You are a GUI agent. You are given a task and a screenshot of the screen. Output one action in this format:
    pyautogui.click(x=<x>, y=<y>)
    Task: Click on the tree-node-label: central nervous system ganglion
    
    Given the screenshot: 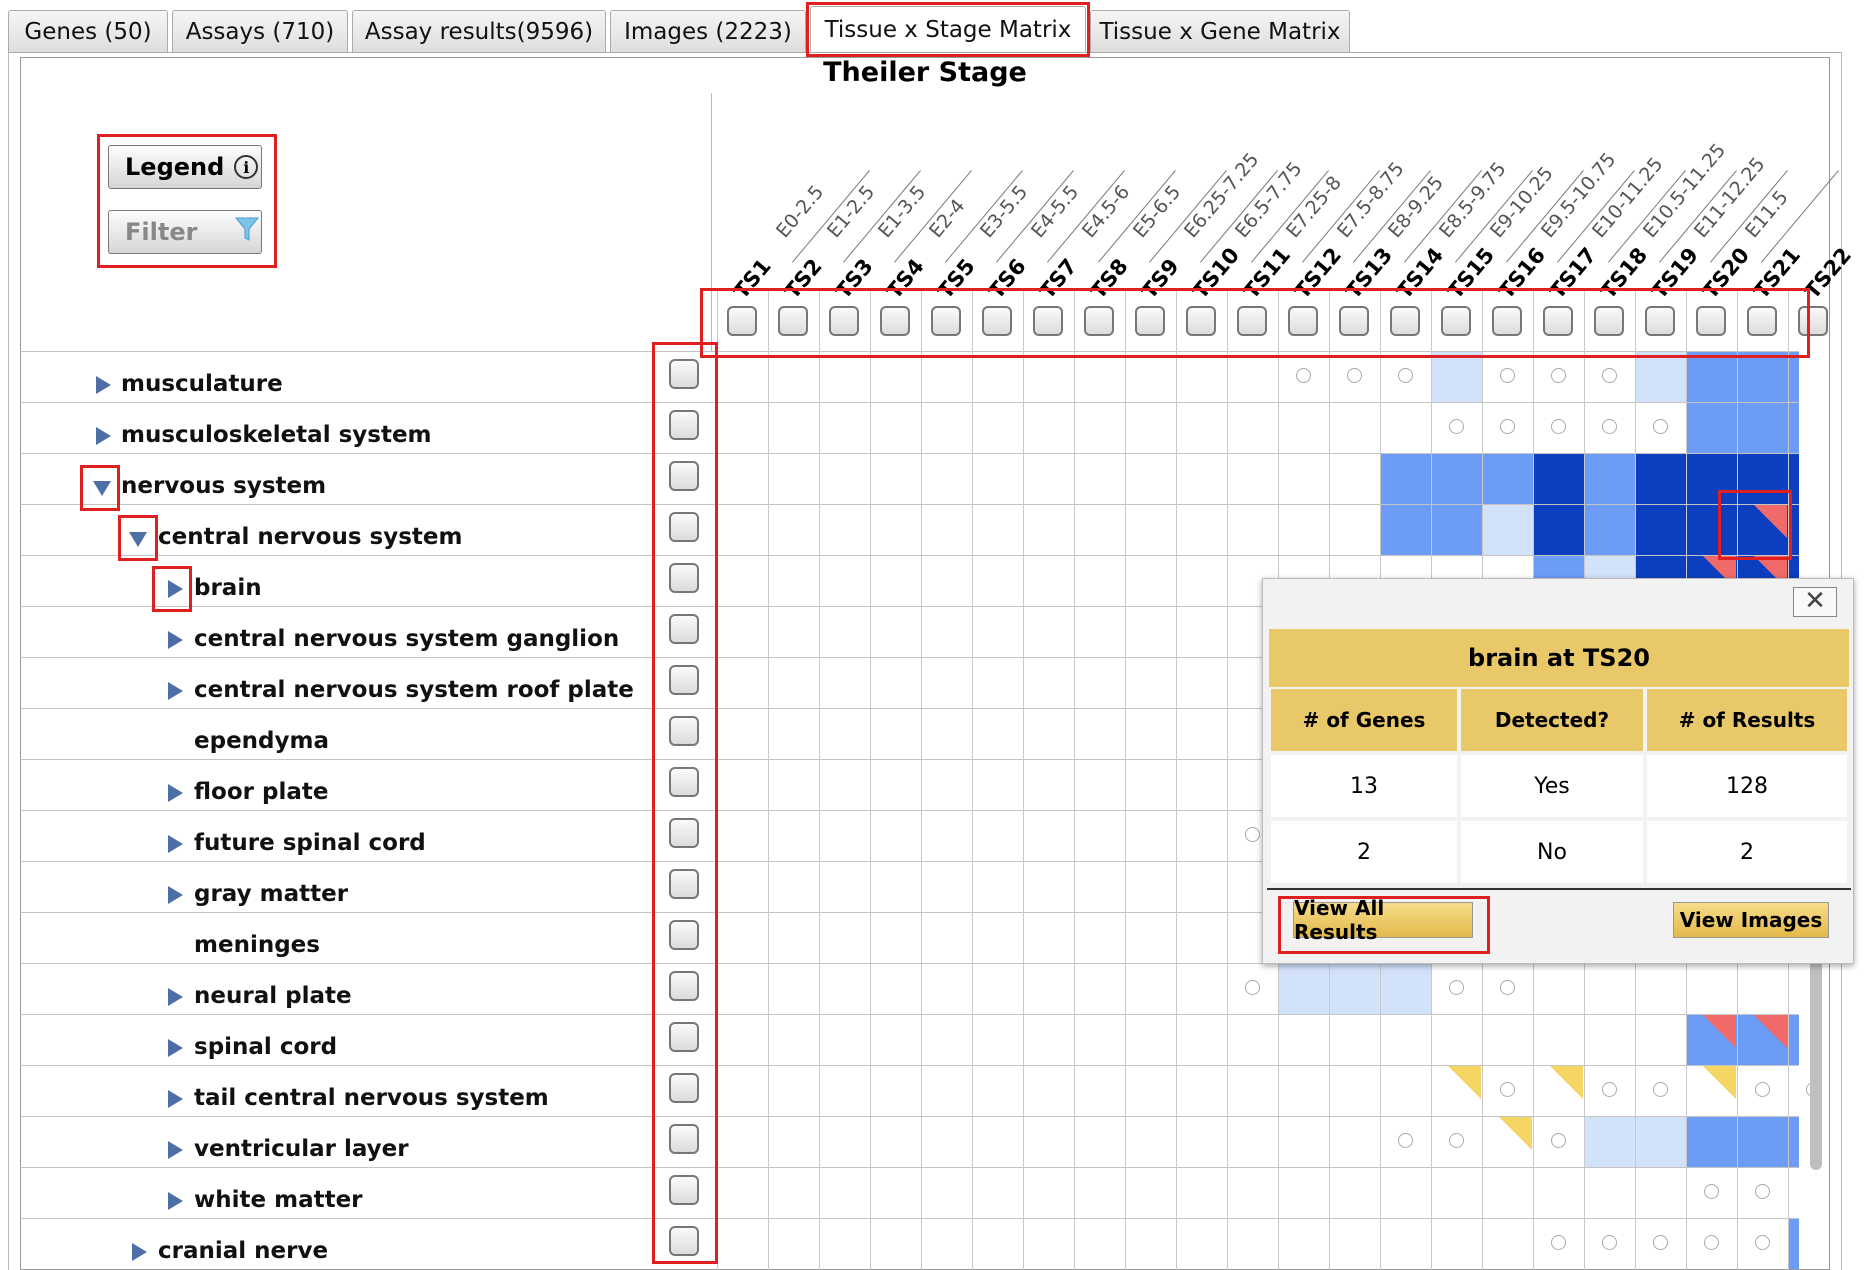 What is the action you would take?
    pyautogui.click(x=406, y=639)
    